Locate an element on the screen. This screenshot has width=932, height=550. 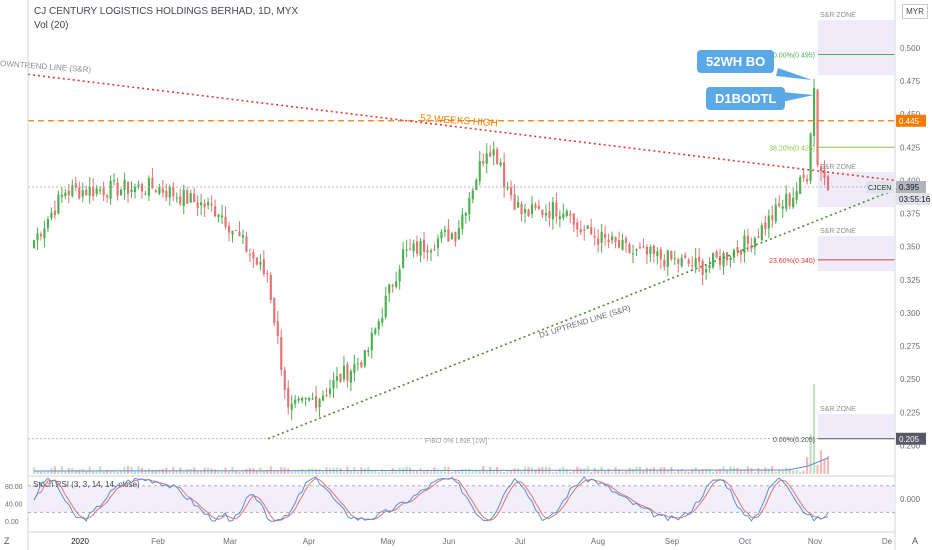
sr-zone-label-3: S&R ZONE is located at coordinates (838, 409).